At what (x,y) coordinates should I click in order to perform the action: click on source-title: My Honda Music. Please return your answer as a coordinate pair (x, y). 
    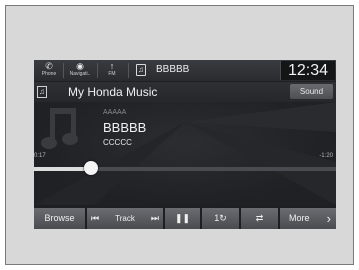
    Looking at the image, I should click on (113, 92).